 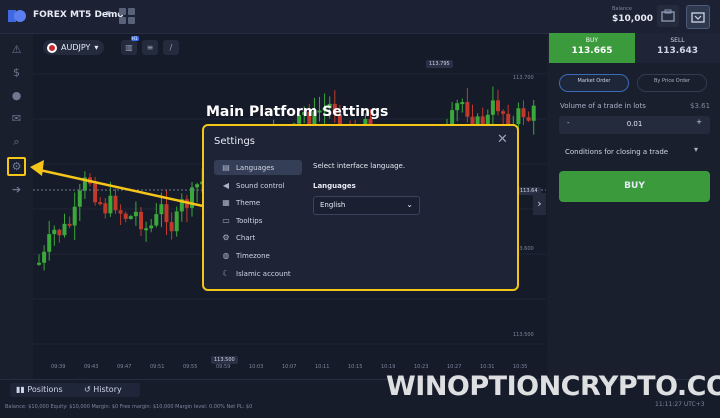 What do you see at coordinates (74, 47) in the screenshot?
I see `asset-selector: AUDJPY ▾` at bounding box center [74, 47].